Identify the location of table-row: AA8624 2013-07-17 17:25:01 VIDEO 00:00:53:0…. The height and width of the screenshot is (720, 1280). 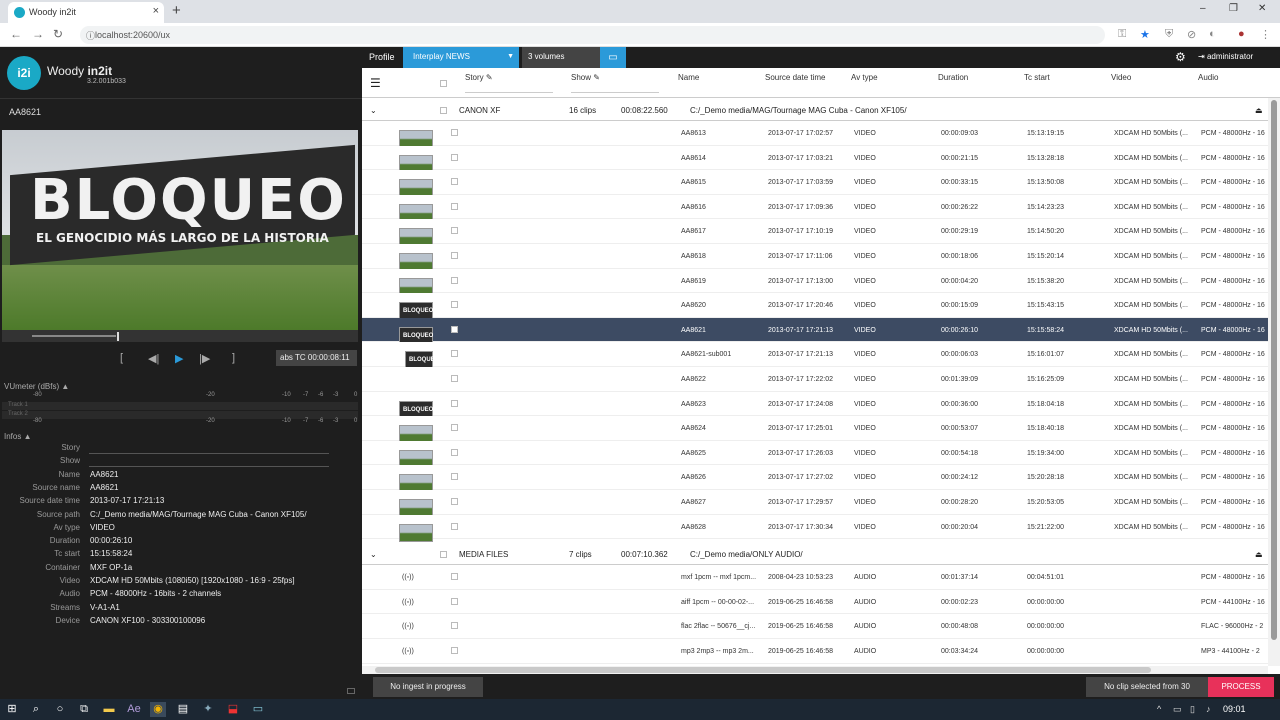
(815, 430).